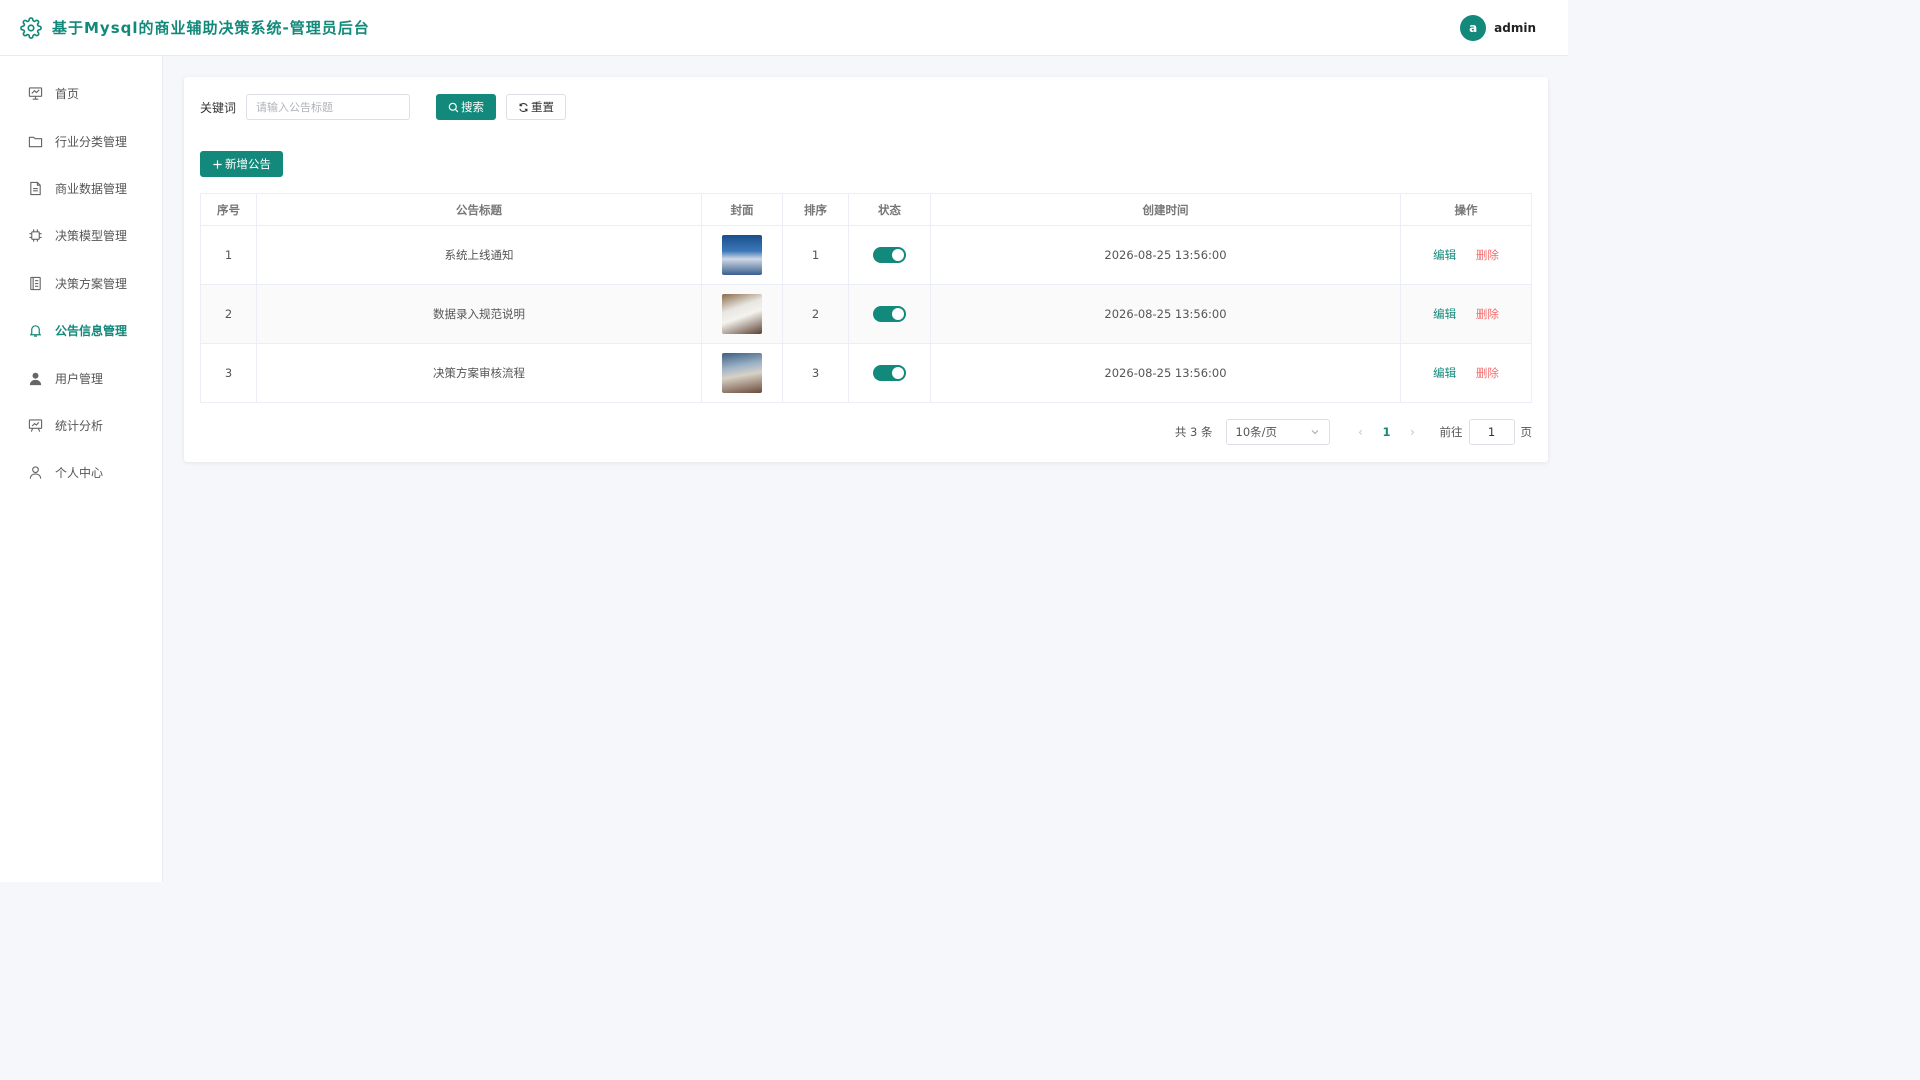  Describe the element at coordinates (91, 331) in the screenshot. I see `sidebar-item-label: 公告信息管理` at that location.